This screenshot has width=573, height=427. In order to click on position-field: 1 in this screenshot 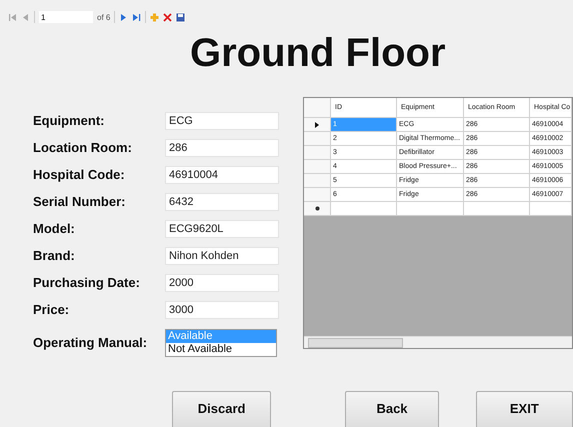, I will do `click(66, 17)`.